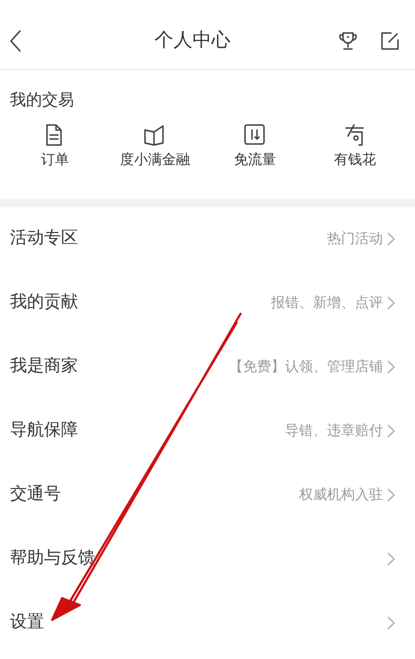 This screenshot has height=659, width=415. What do you see at coordinates (207, 239) in the screenshot?
I see `menu-row: 活动专区 热门活动` at bounding box center [207, 239].